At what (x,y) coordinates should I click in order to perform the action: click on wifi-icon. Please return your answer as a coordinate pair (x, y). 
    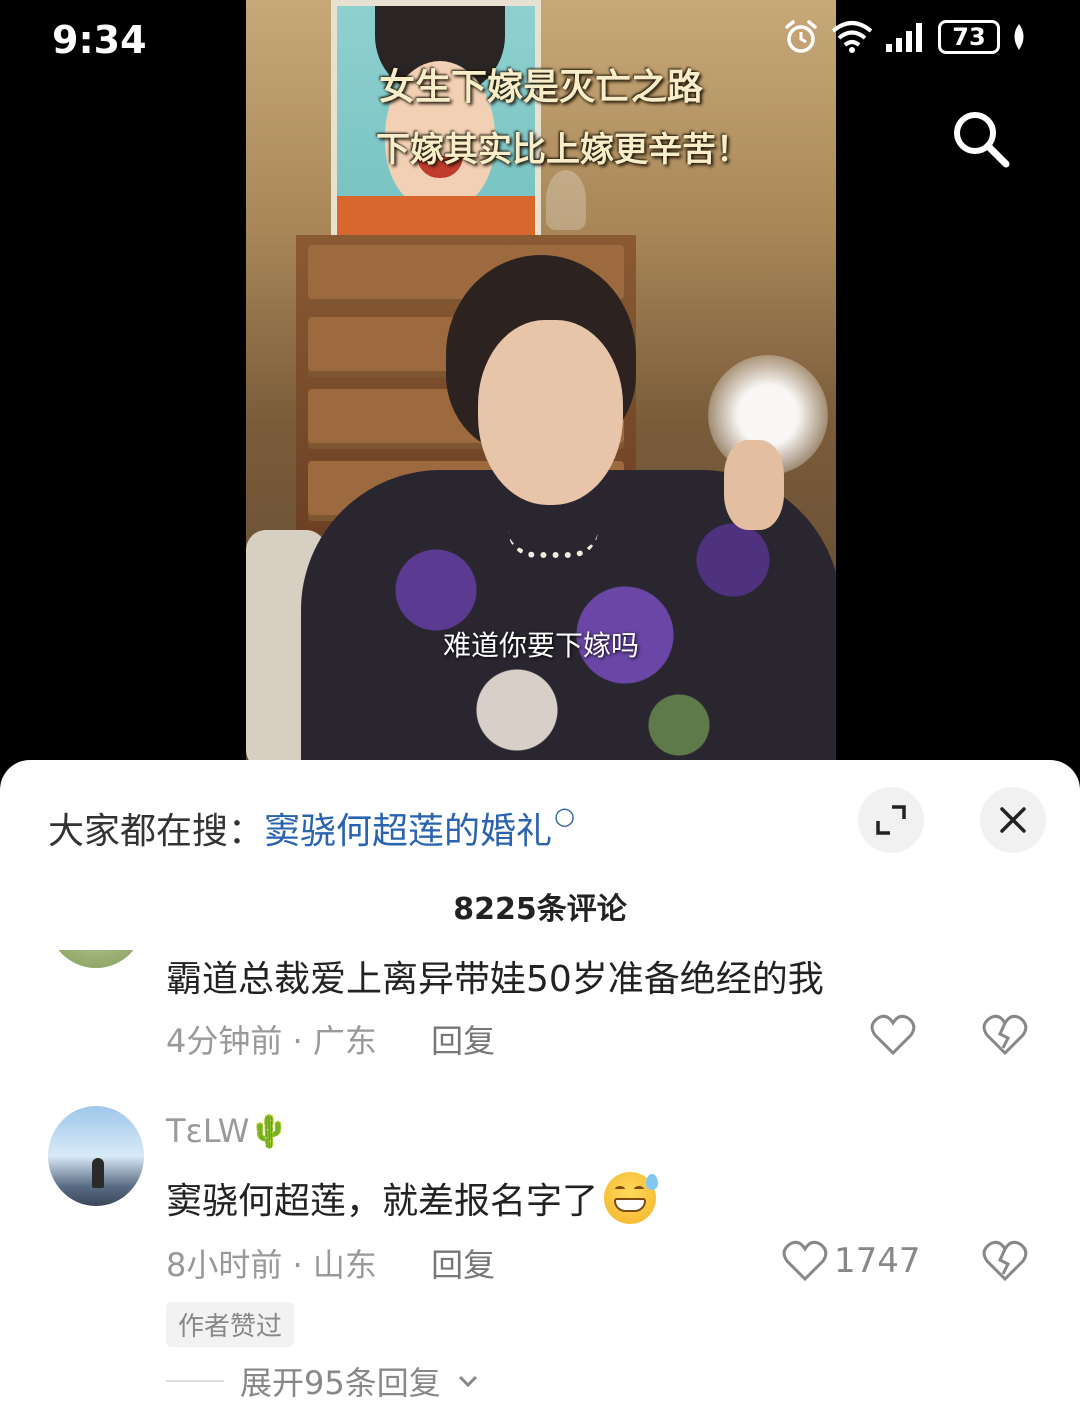
    Looking at the image, I should click on (852, 37).